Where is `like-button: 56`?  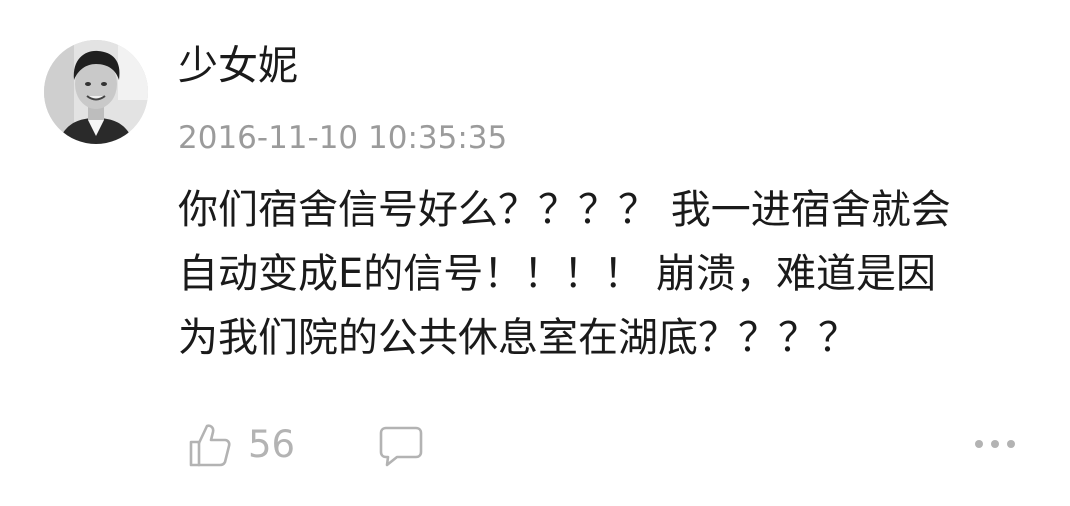 like-button: 56 is located at coordinates (241, 445).